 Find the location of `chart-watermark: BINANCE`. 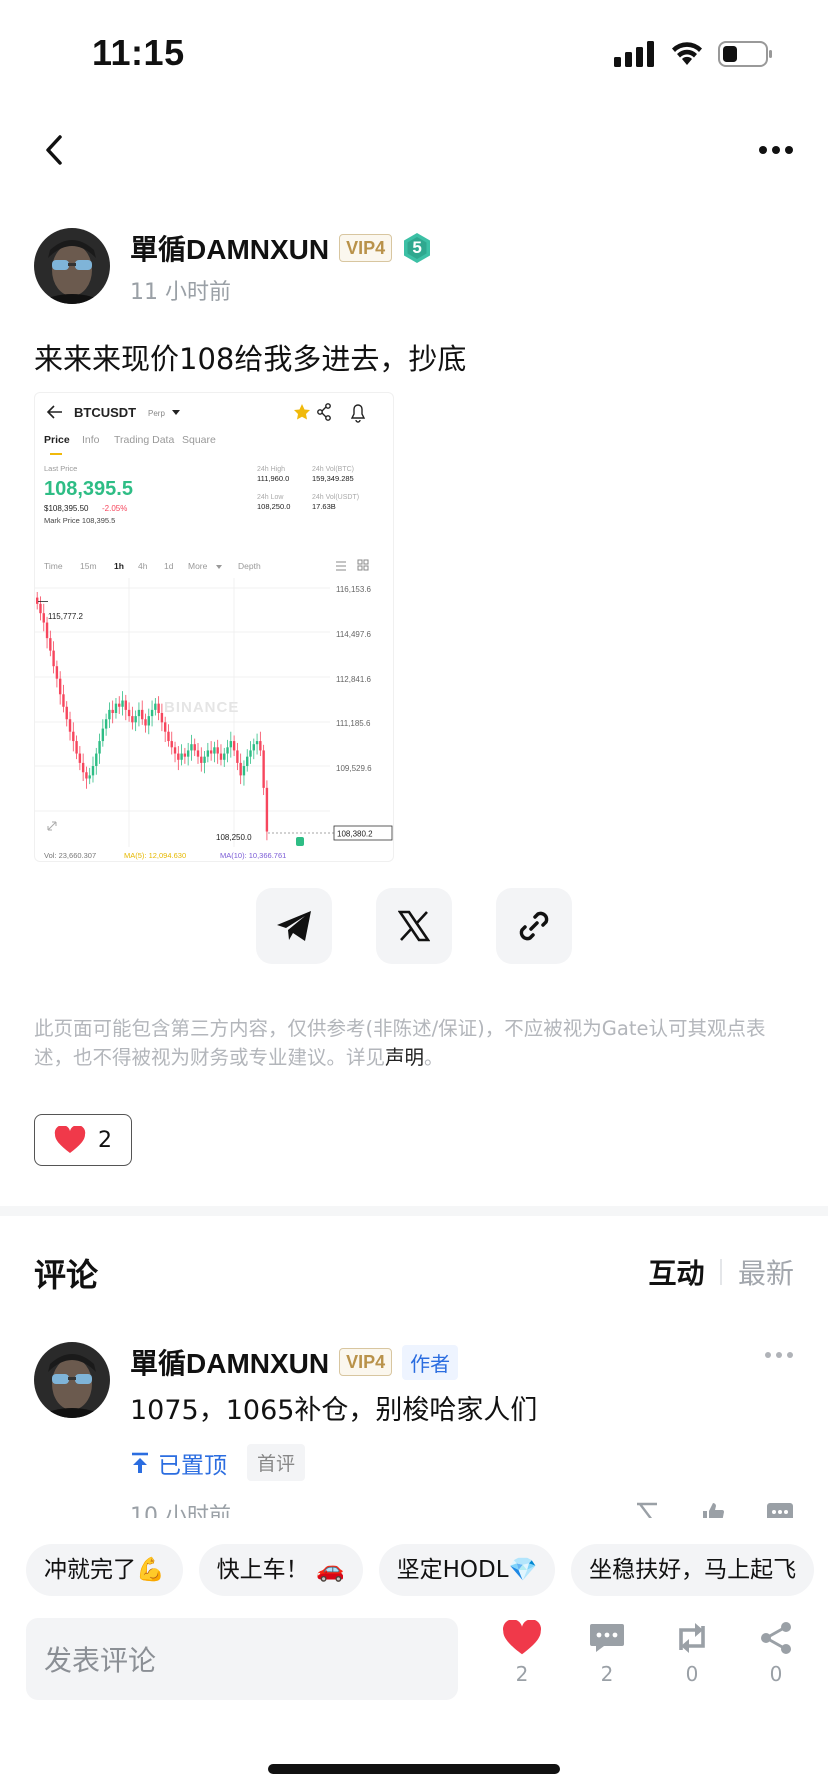

chart-watermark: BINANCE is located at coordinates (201, 707).